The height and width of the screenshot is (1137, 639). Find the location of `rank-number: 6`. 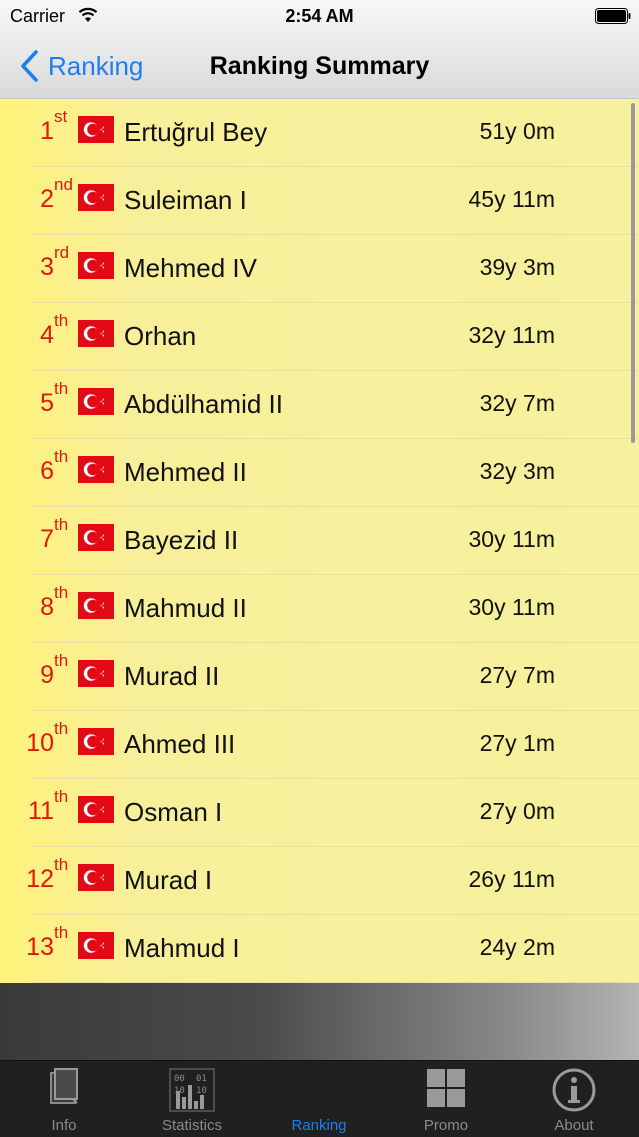

rank-number: 6 is located at coordinates (47, 471).